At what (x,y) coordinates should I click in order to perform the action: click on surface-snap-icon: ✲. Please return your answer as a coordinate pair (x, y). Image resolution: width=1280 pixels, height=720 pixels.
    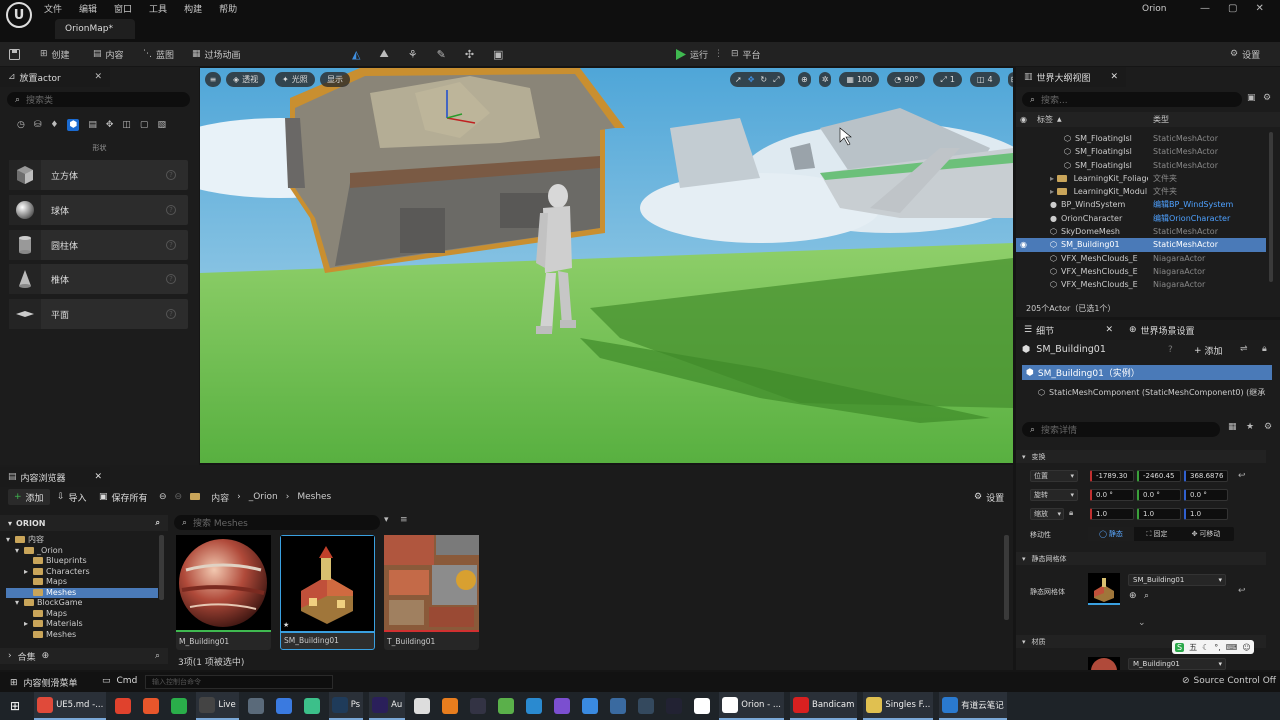
    Looking at the image, I should click on (825, 79).